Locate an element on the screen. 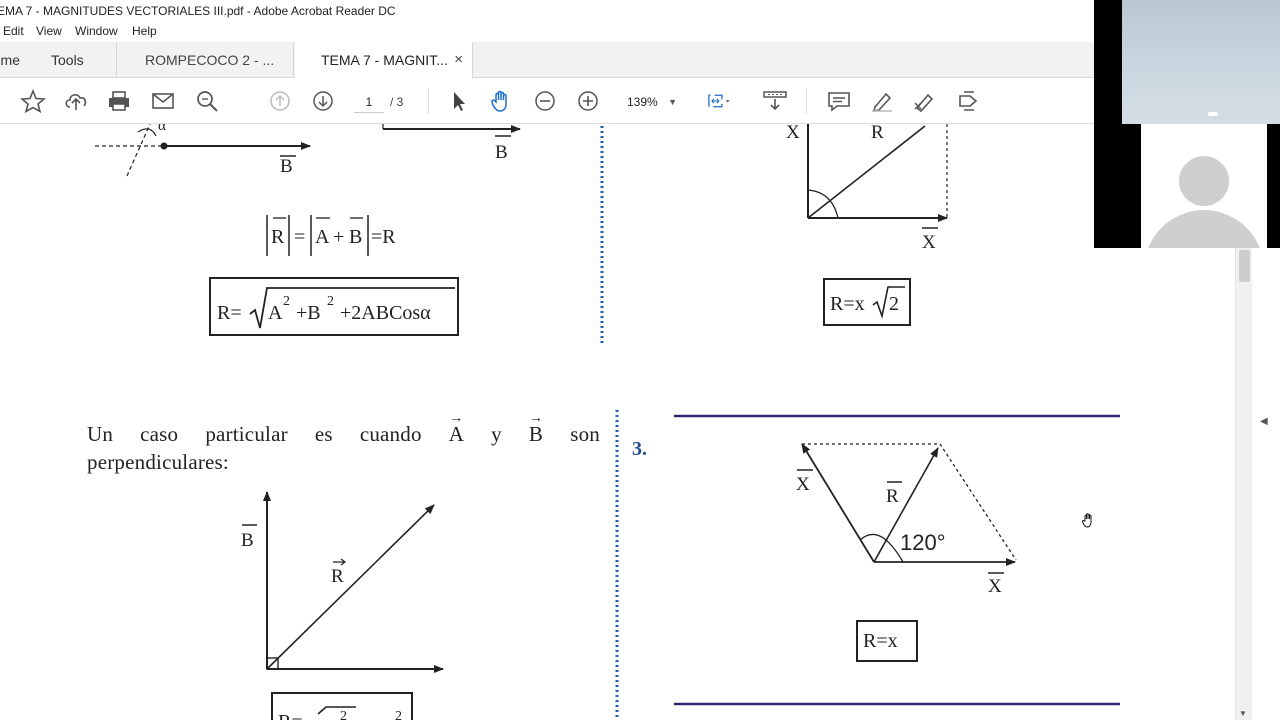  formula-a: A is located at coordinates (275, 313).